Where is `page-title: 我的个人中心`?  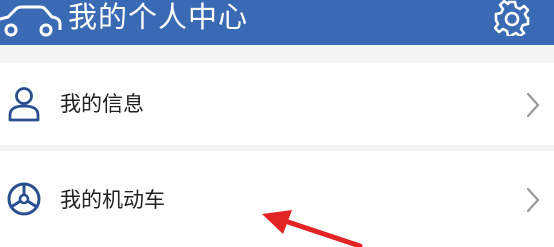 page-title: 我的个人中心 is located at coordinates (158, 17).